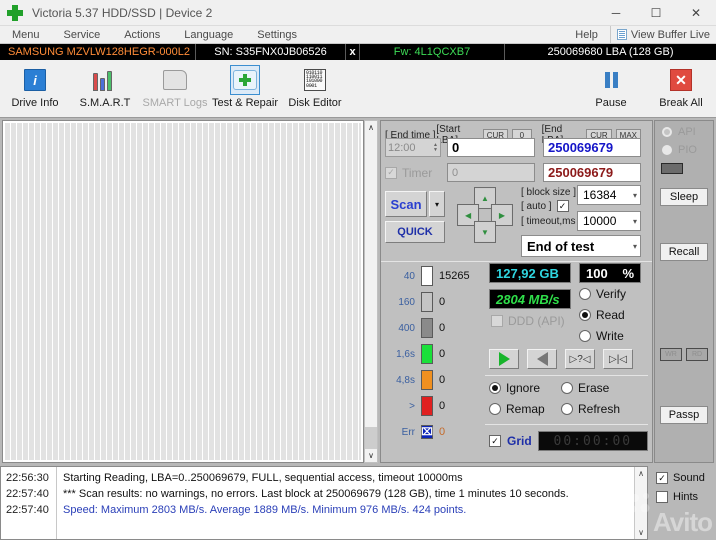 This screenshot has height=540, width=716. What do you see at coordinates (662, 497) in the screenshot?
I see `hints-checkbox` at bounding box center [662, 497].